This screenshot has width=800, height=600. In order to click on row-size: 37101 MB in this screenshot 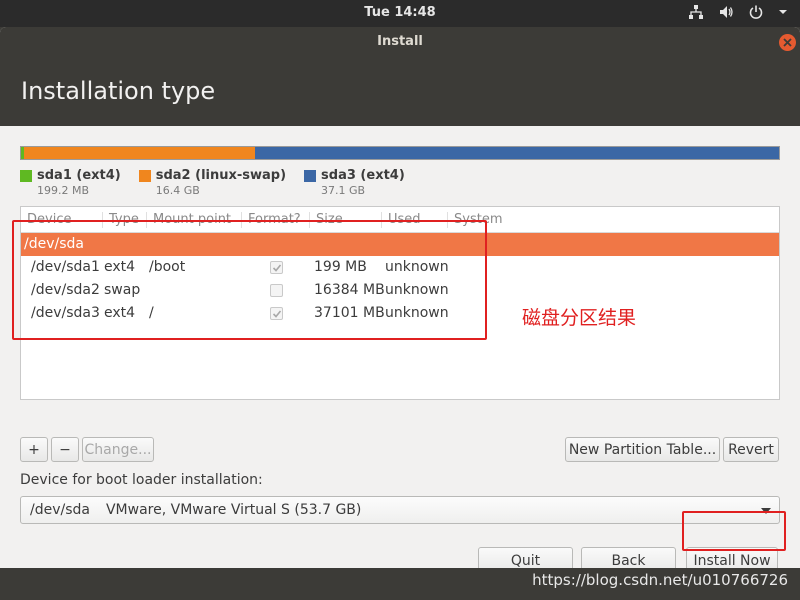, I will do `click(349, 313)`.